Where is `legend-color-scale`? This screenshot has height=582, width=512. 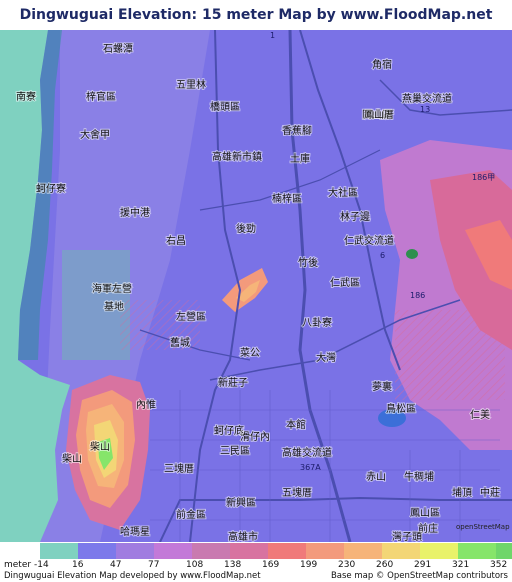 legend-color-scale is located at coordinates (276, 551).